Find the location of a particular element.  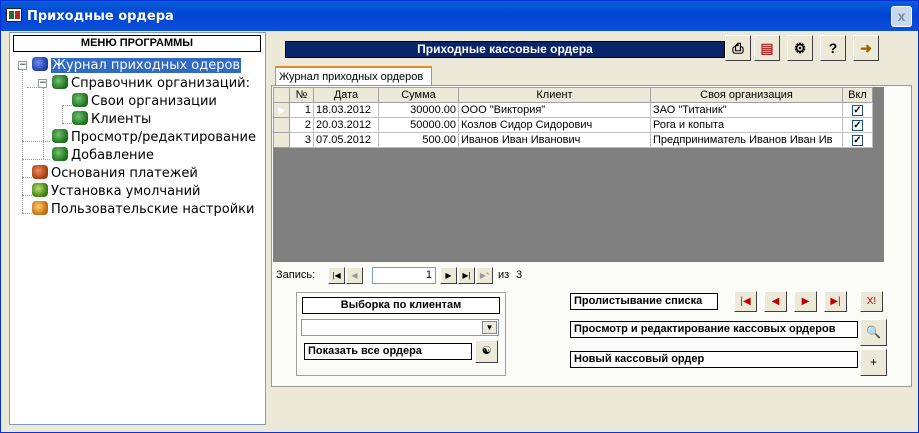

new-order-button: + is located at coordinates (873, 362).